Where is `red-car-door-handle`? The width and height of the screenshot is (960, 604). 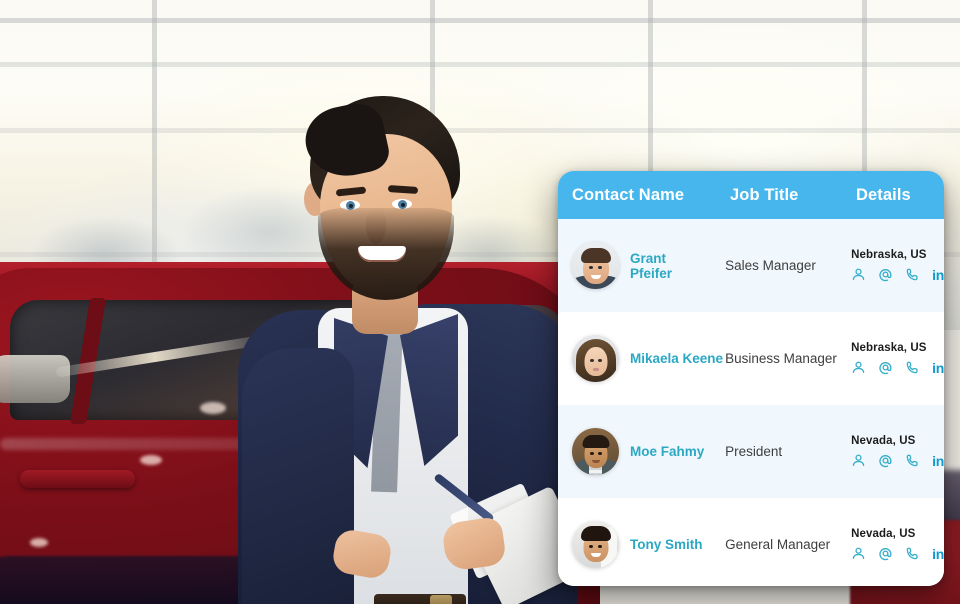 red-car-door-handle is located at coordinates (77, 479).